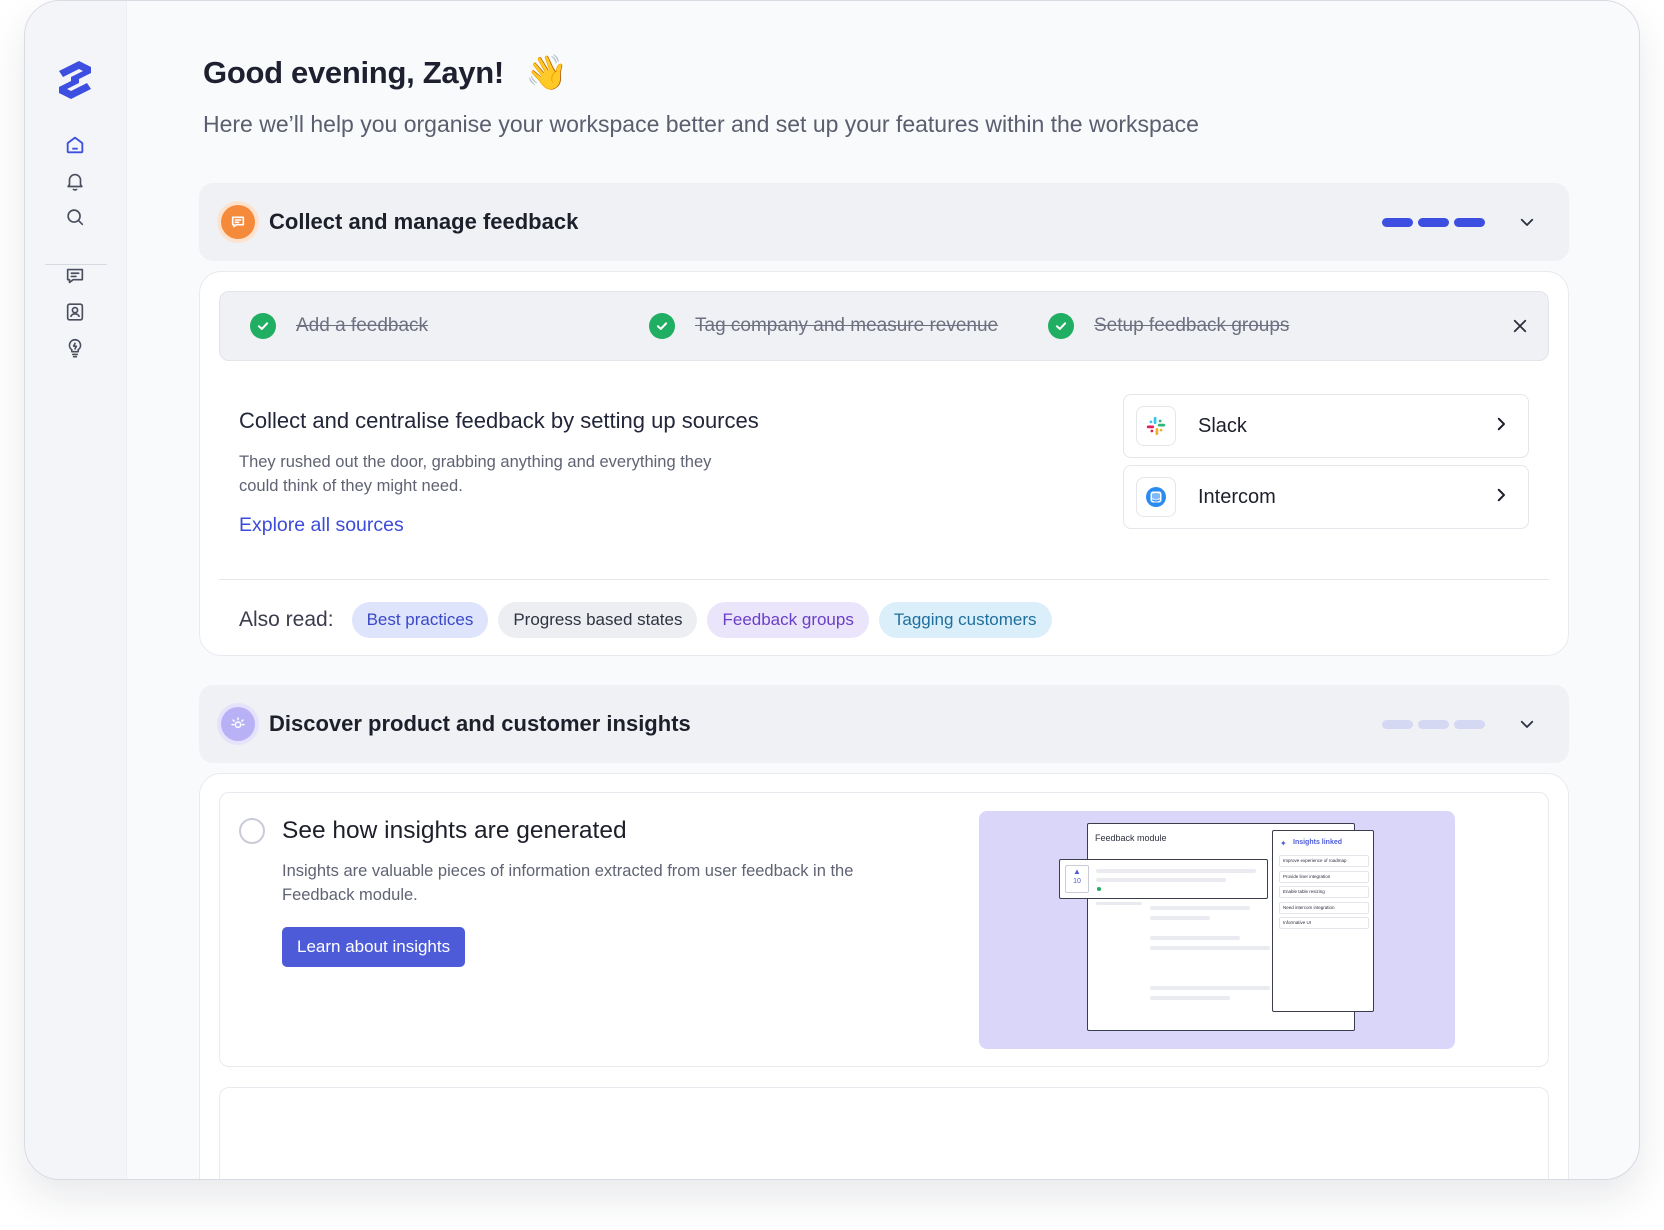 The width and height of the screenshot is (1664, 1230). What do you see at coordinates (480, 723) in the screenshot?
I see `insights-section-title: Discover product and customer insights` at bounding box center [480, 723].